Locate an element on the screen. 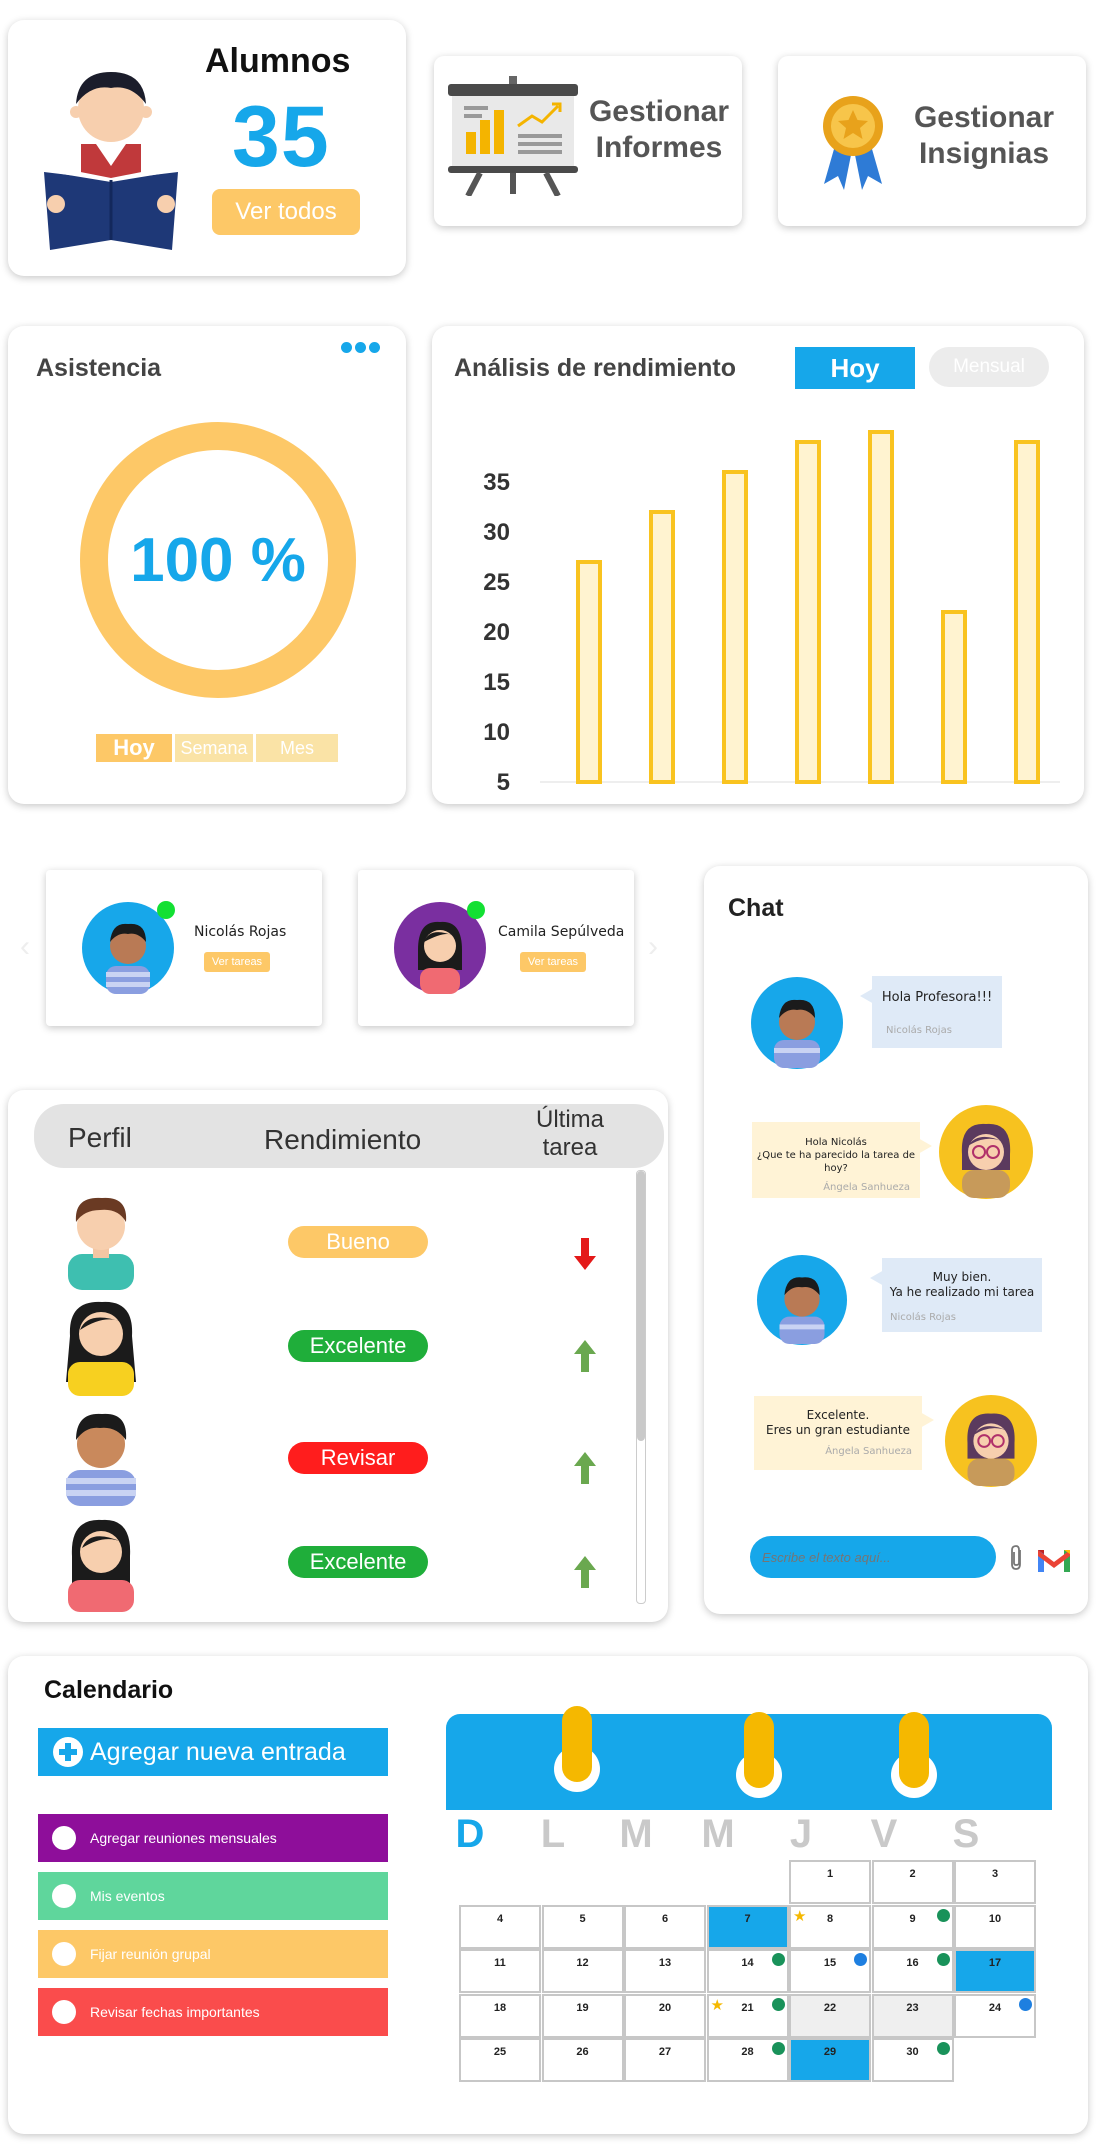 Image resolution: width=1101 pixels, height=2145 pixels. calendar-day: 19 is located at coordinates (582, 2015).